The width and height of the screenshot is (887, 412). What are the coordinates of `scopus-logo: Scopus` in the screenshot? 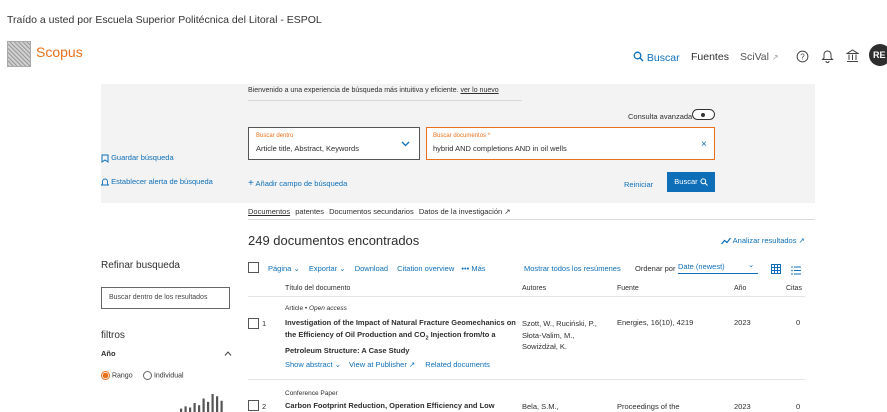 It's located at (59, 52).